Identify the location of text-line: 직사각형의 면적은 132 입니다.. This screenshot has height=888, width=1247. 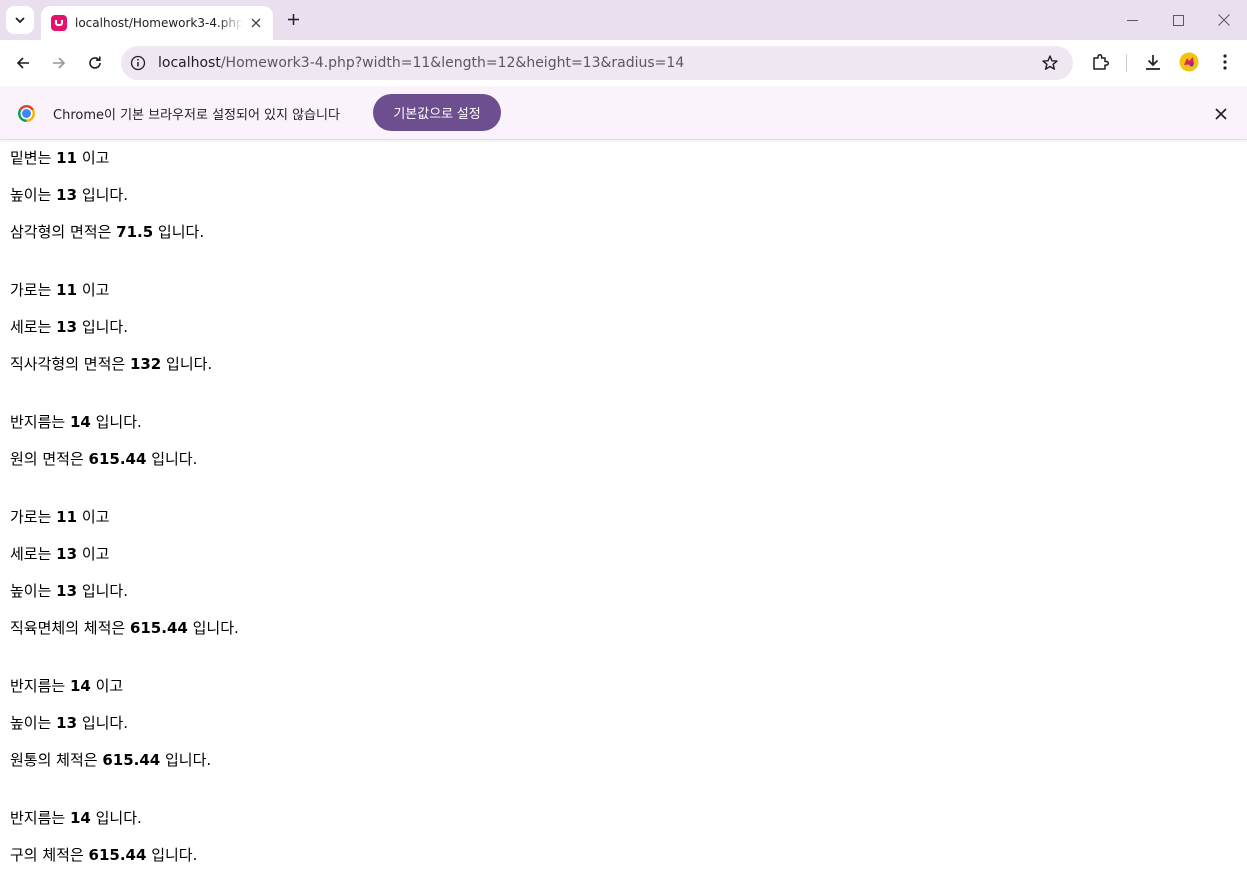
(111, 364).